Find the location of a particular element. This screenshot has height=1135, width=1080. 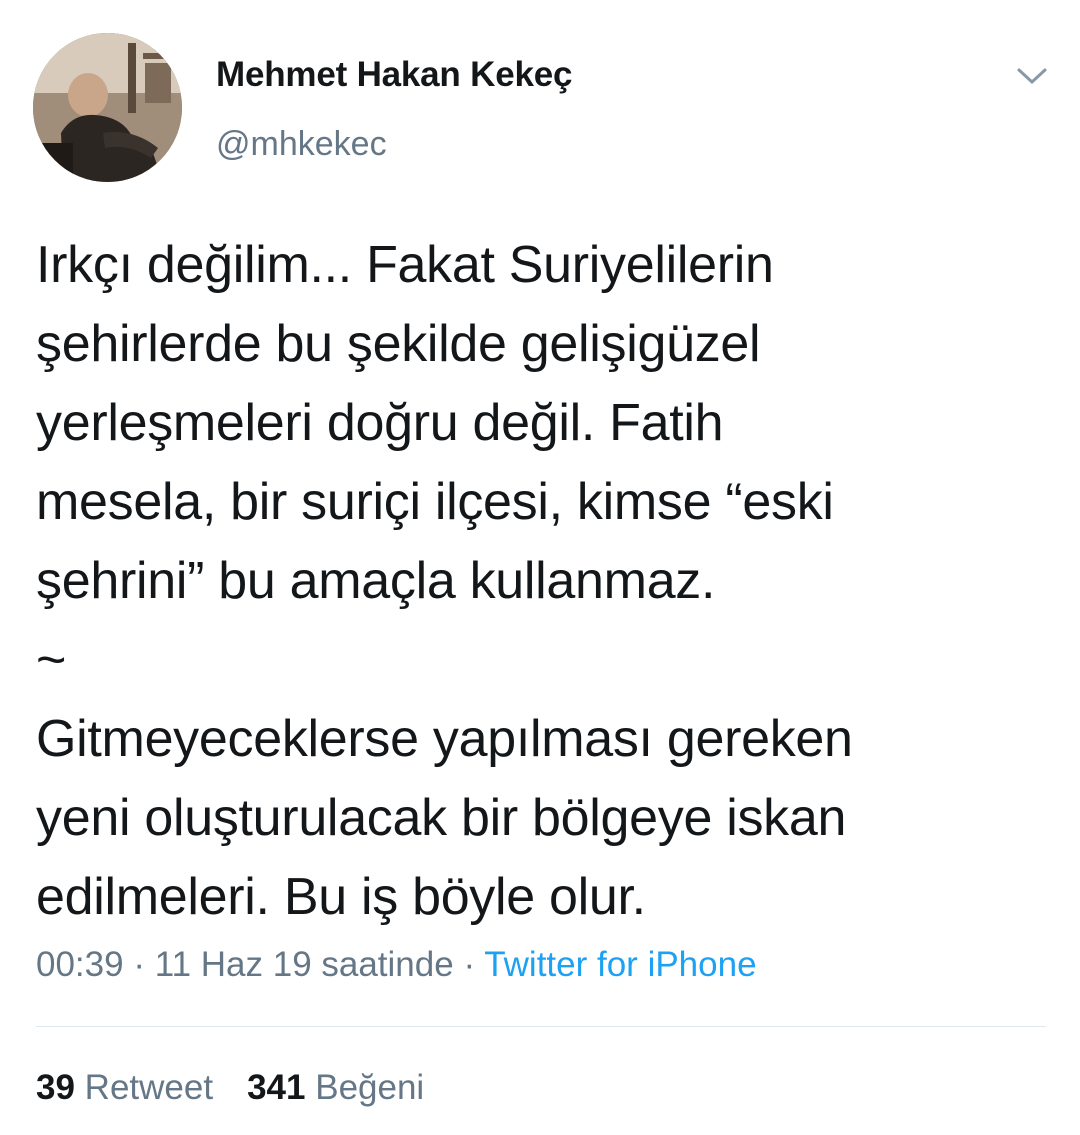

tweet-line: şehrini” bu amaçla kullanmaz. is located at coordinates (376, 581).